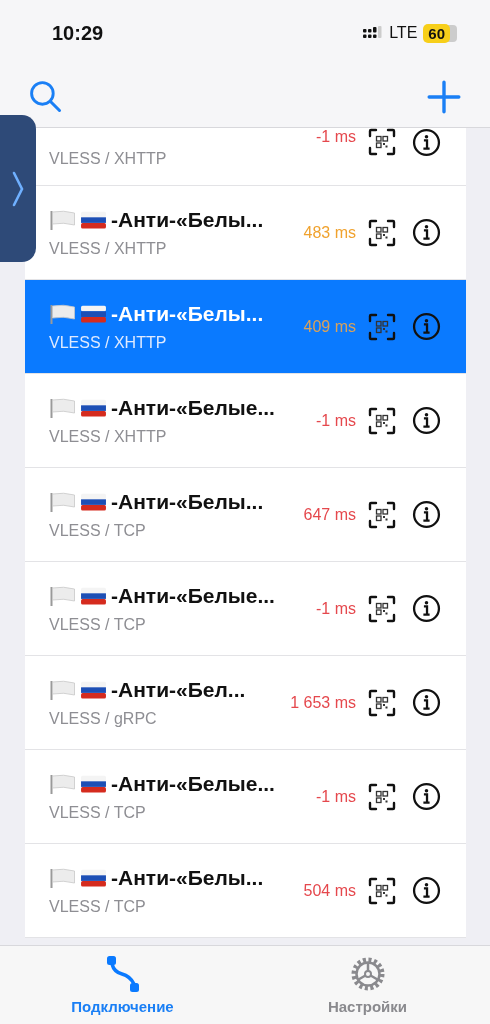 Image resolution: width=490 pixels, height=1024 pixels. Describe the element at coordinates (403, 33) in the screenshot. I see `network-label: LTE` at that location.